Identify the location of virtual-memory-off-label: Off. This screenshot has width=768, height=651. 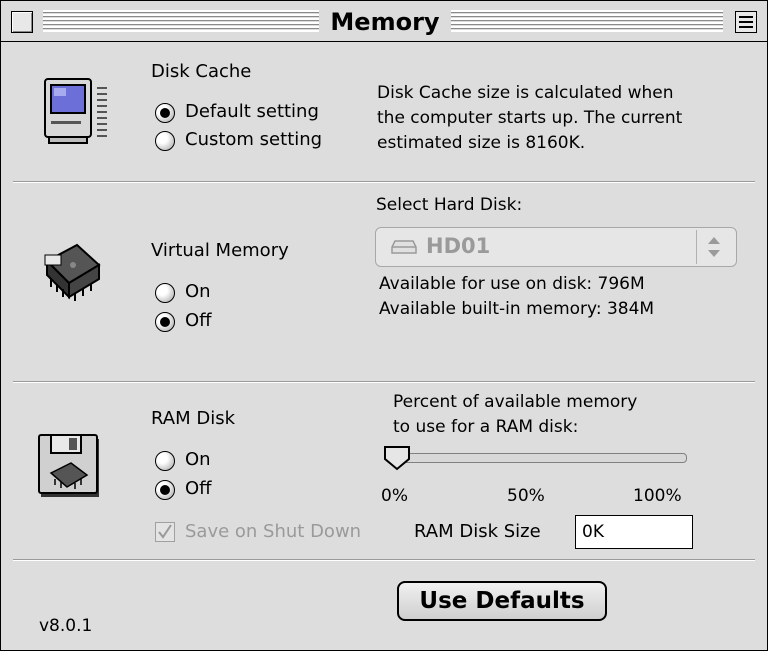
(198, 321).